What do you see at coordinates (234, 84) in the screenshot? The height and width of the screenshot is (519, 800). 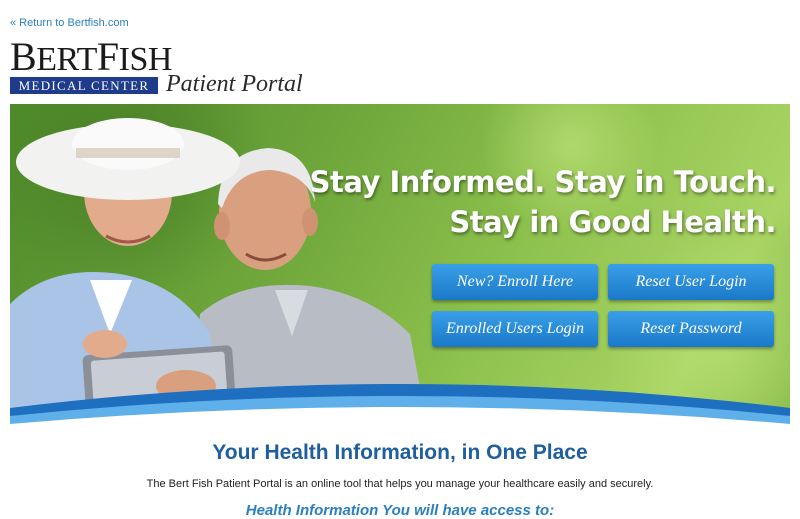 I see `portal-title: Patient Portal` at bounding box center [234, 84].